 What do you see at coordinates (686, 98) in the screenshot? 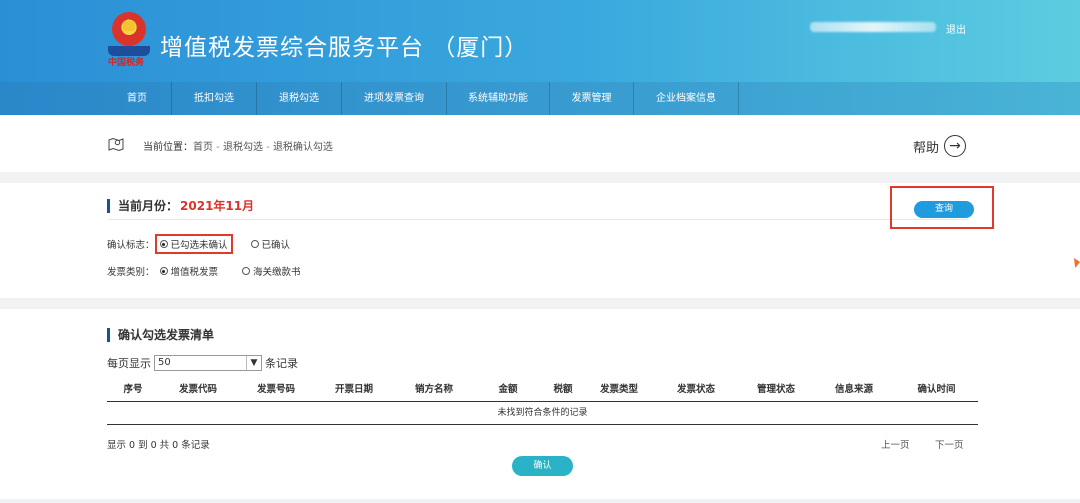
I see `nav-item-enterprise-profile: 企业档案信息` at bounding box center [686, 98].